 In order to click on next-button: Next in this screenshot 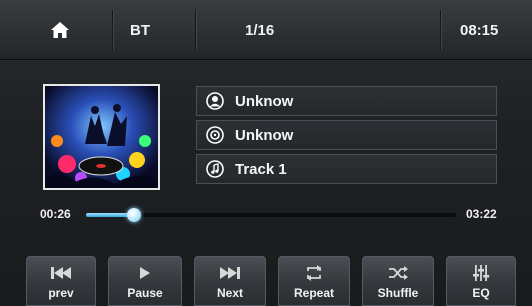, I will do `click(230, 281)`.